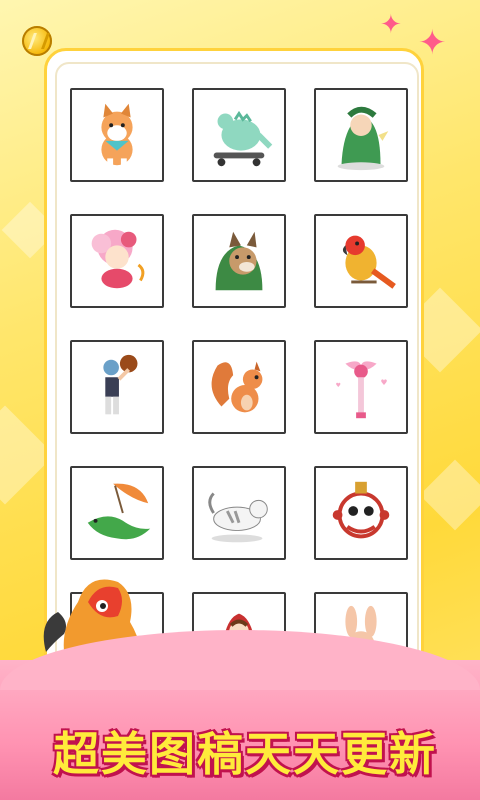 Image resolution: width=480 pixels, height=800 pixels. I want to click on tile-shiba-dog, so click(117, 135).